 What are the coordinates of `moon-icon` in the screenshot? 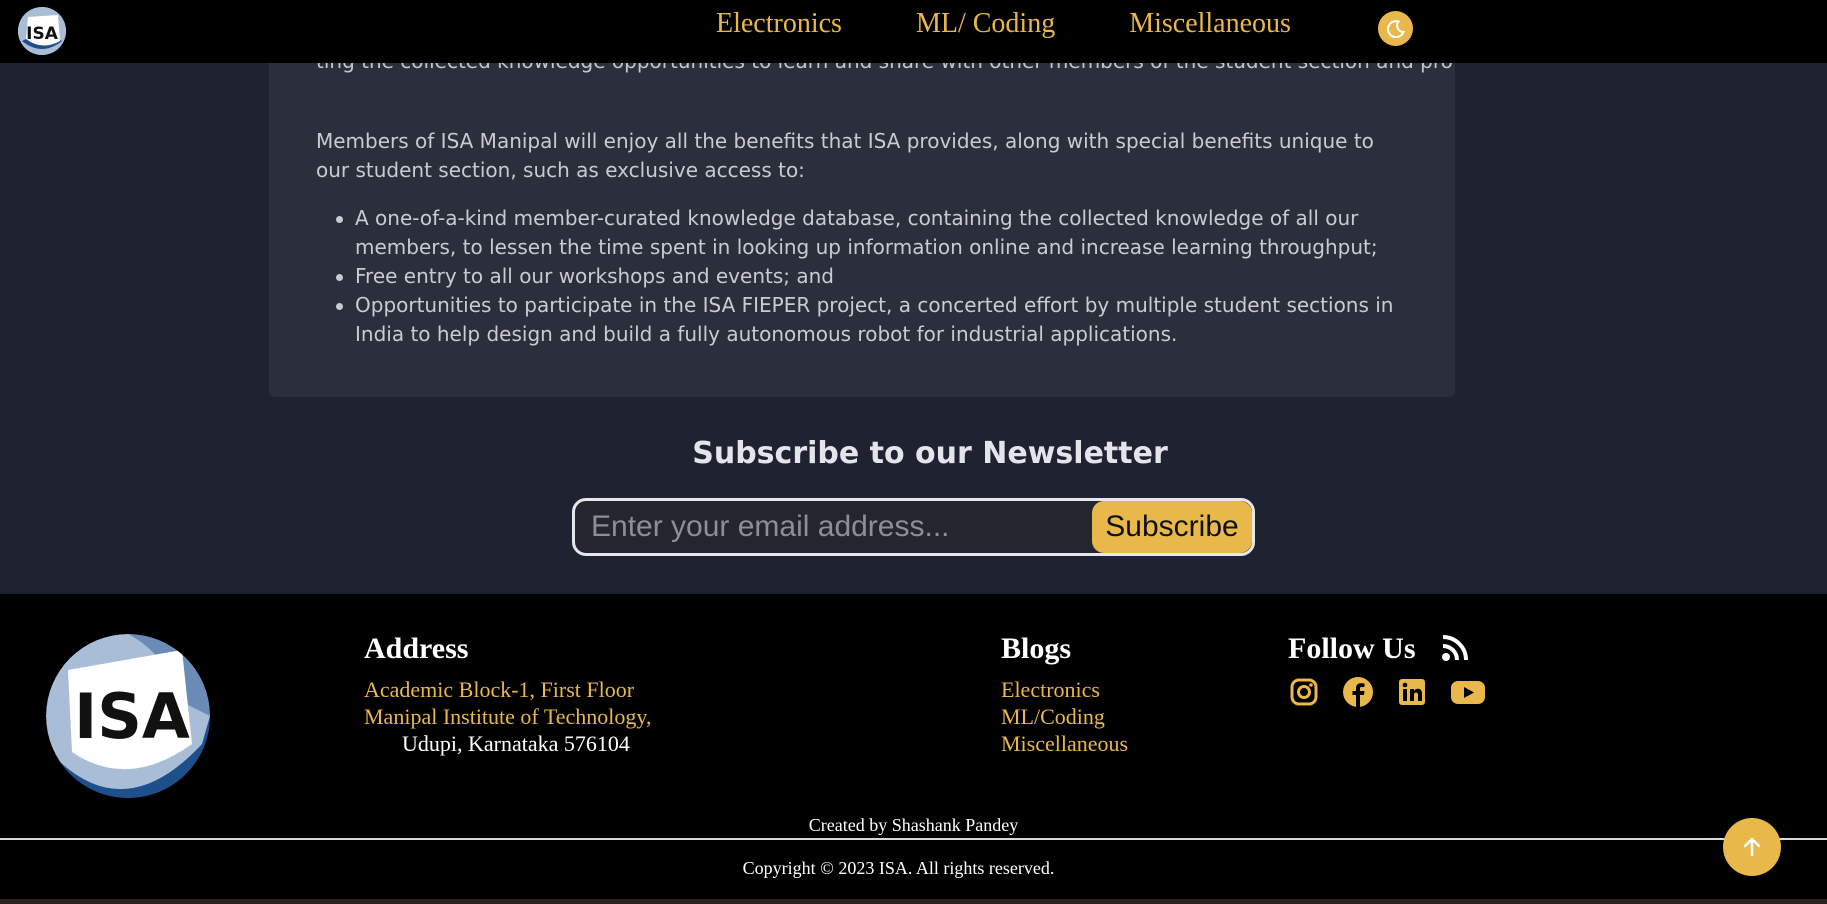 It's located at (1395, 28).